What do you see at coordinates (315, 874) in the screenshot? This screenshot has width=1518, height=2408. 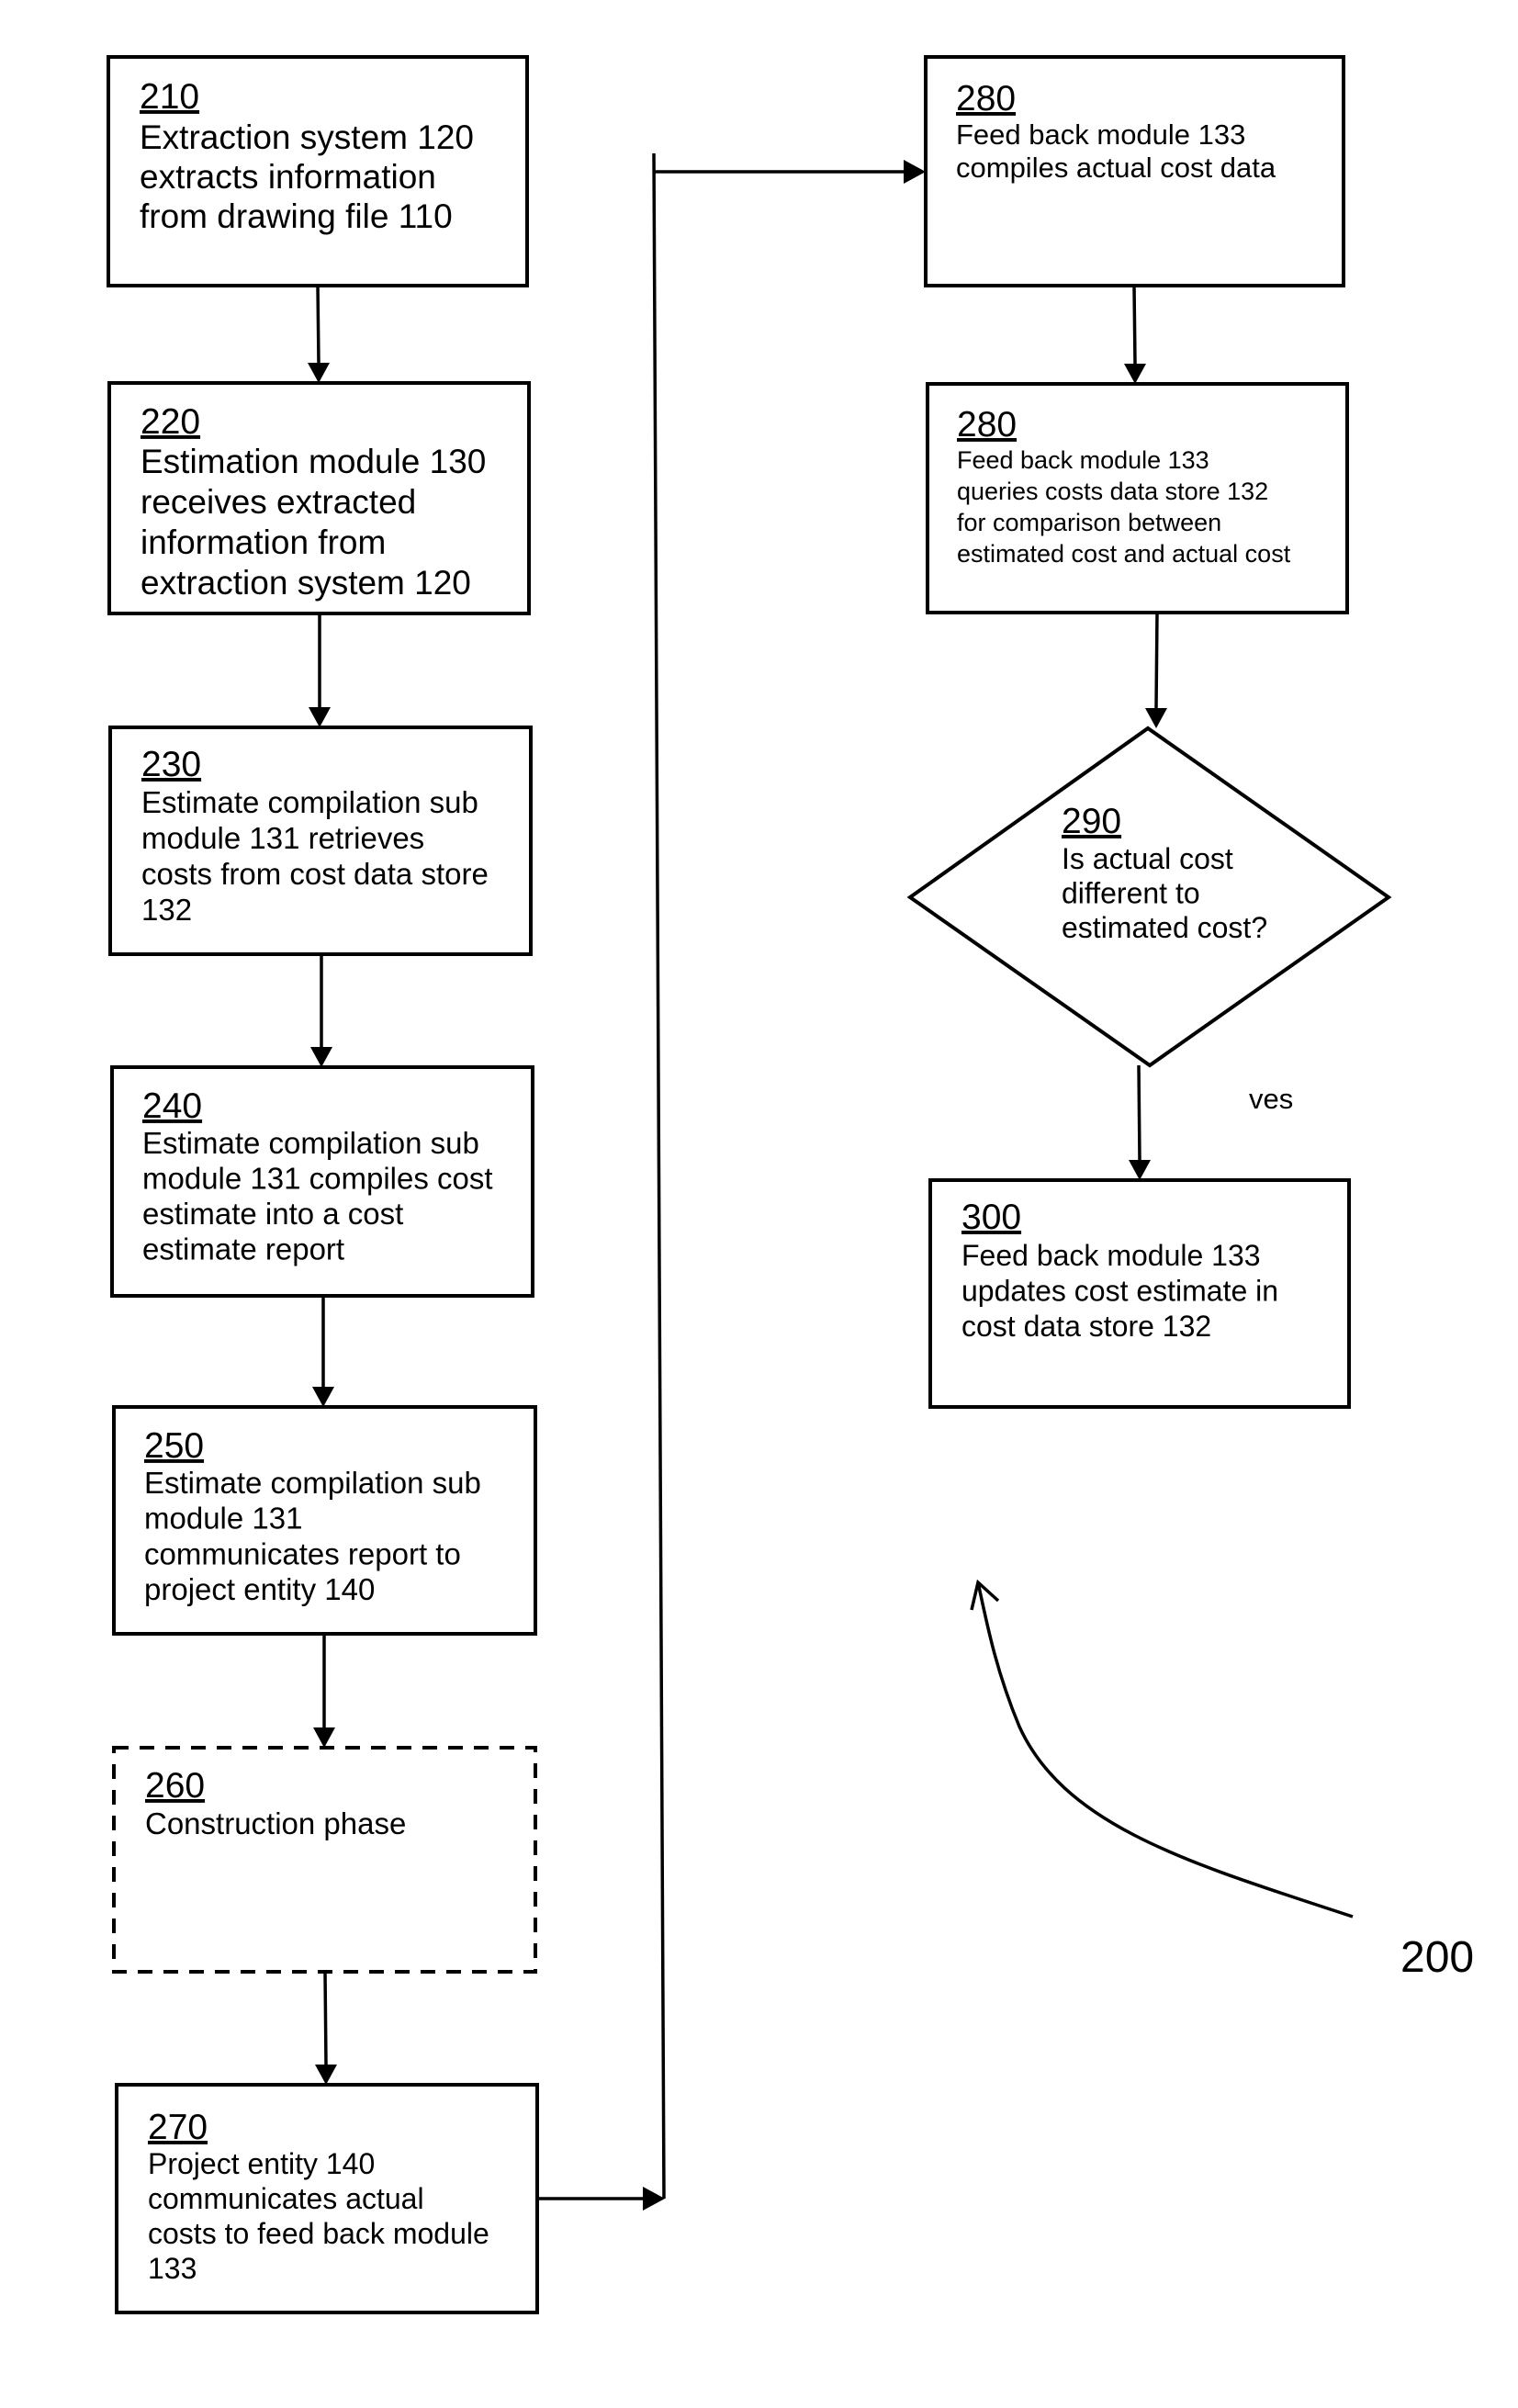 I see `step-text-line: costs from cost data store` at bounding box center [315, 874].